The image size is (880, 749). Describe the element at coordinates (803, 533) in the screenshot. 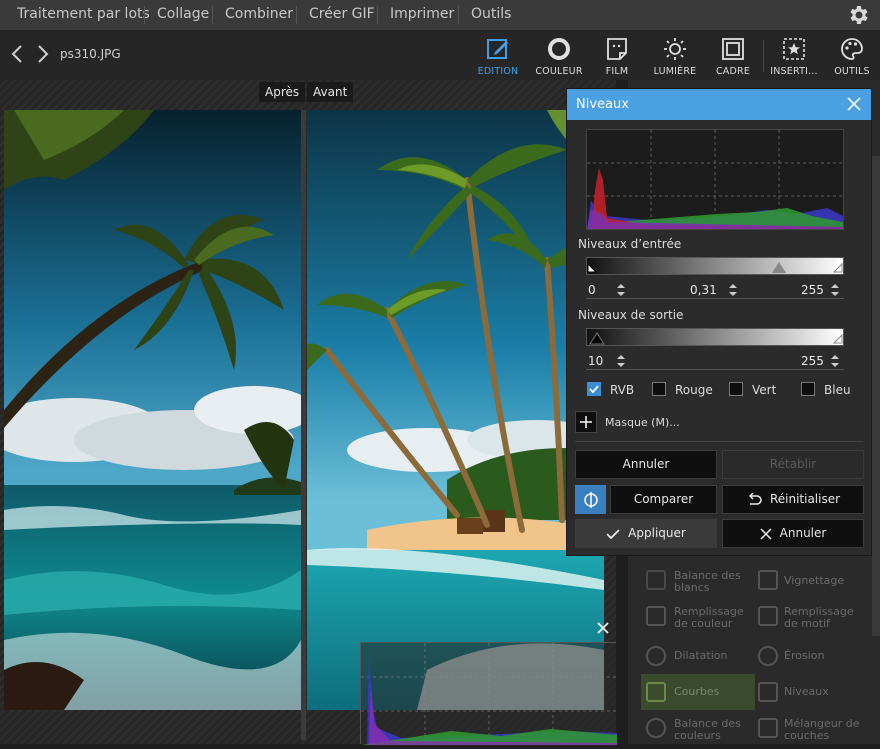

I see `cancel-label: Annuler` at that location.